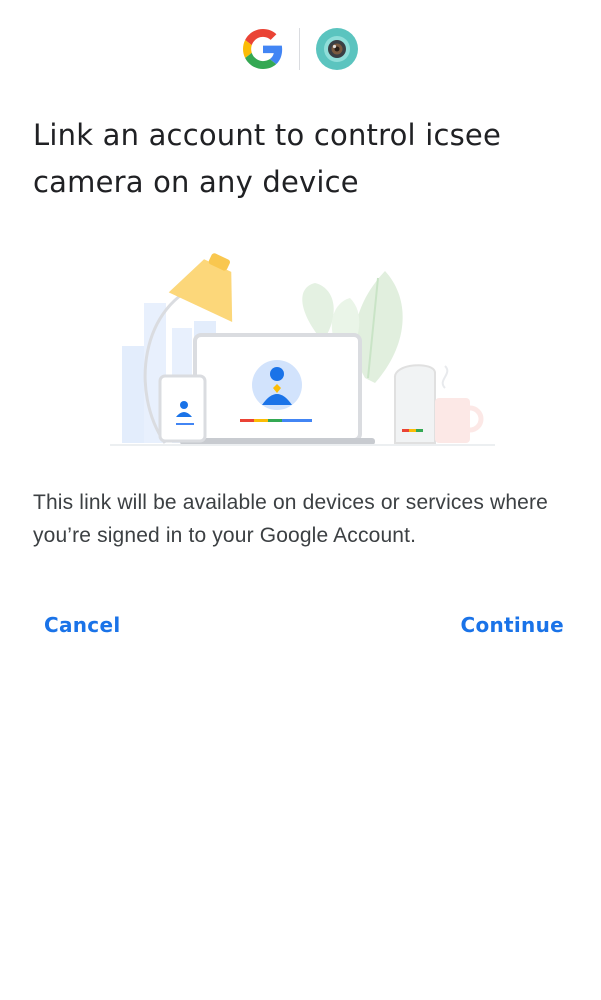  I want to click on linked-devices-illustration, so click(302, 349).